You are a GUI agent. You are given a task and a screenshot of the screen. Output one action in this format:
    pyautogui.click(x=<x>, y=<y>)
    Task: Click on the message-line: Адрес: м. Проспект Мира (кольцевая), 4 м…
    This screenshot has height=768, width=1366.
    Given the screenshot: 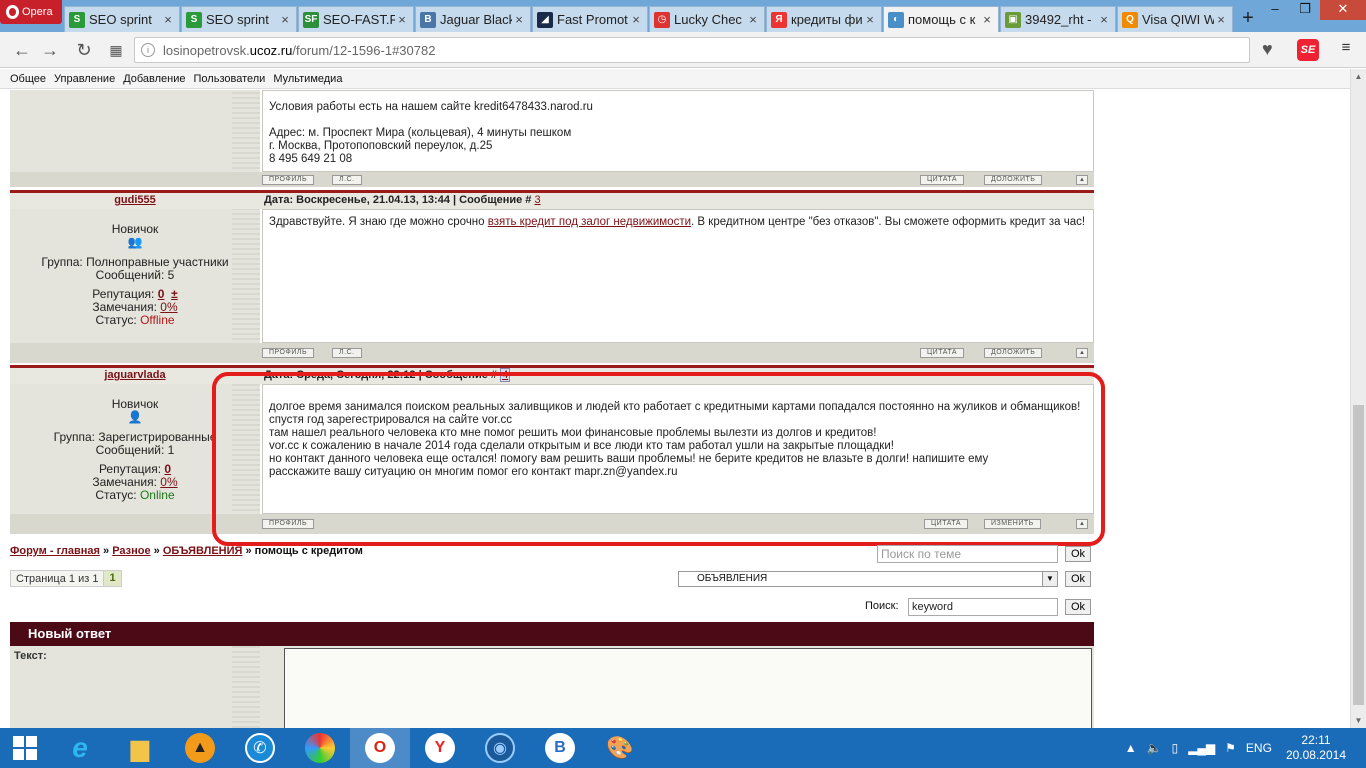 What is the action you would take?
    pyautogui.click(x=420, y=133)
    